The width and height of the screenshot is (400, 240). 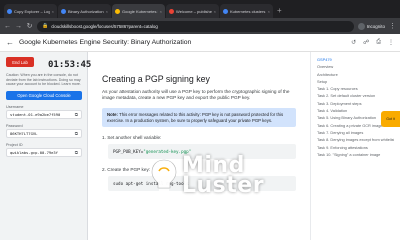 I want to click on toc-item: Setup, so click(x=355, y=81).